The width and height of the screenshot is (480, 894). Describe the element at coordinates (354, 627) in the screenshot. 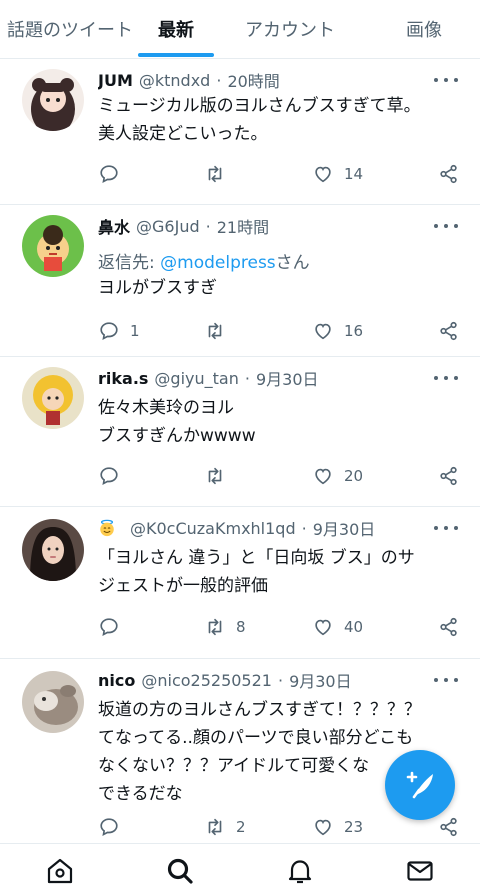

I see `like-count: 40` at that location.